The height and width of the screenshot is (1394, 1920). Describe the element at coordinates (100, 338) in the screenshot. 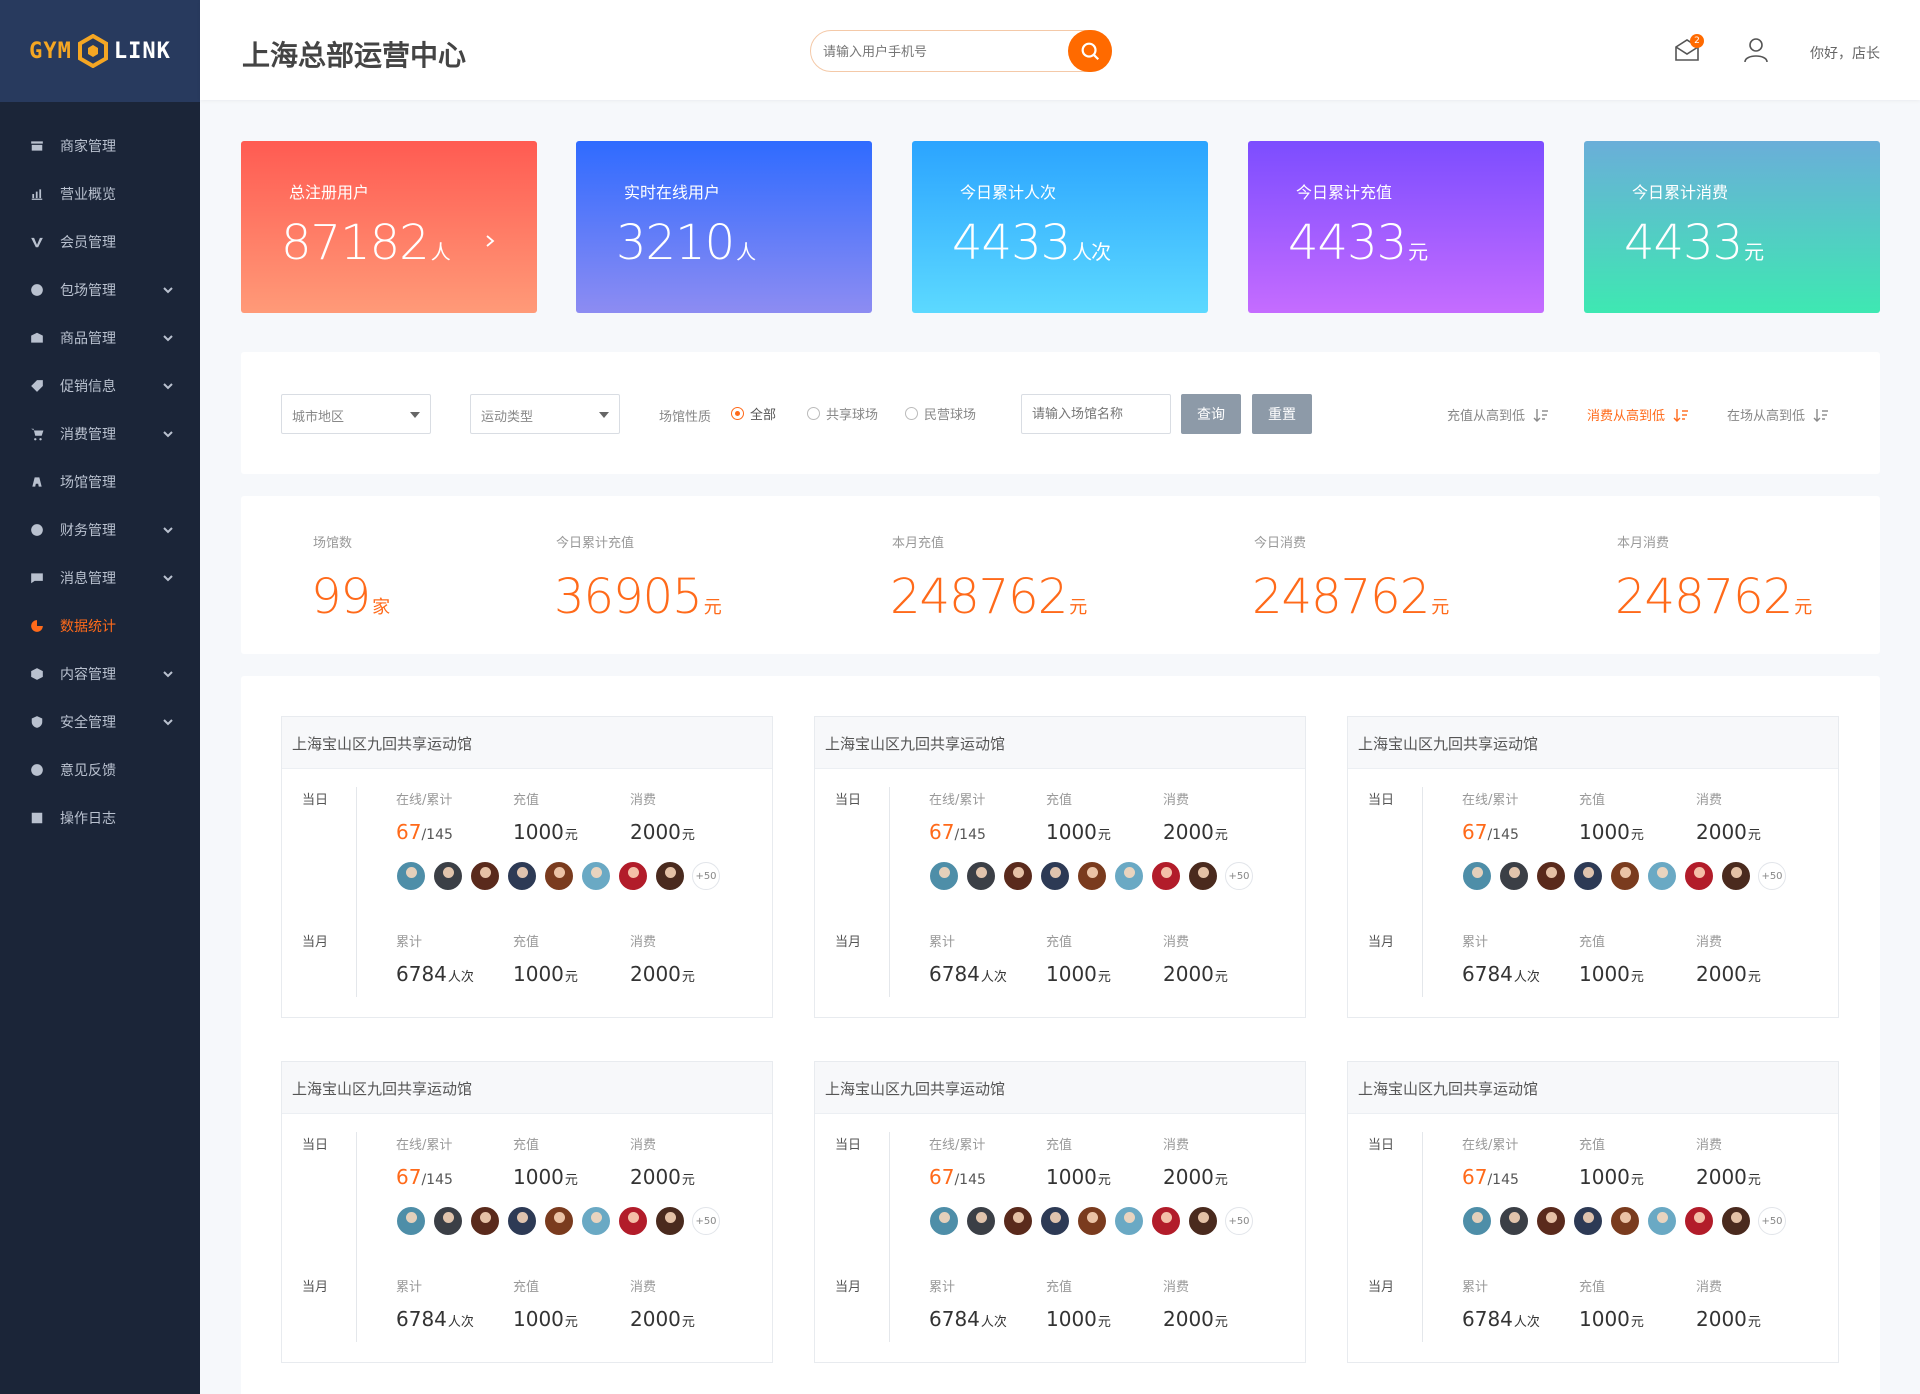

I see `sidebar-item-4: 商品管理` at that location.